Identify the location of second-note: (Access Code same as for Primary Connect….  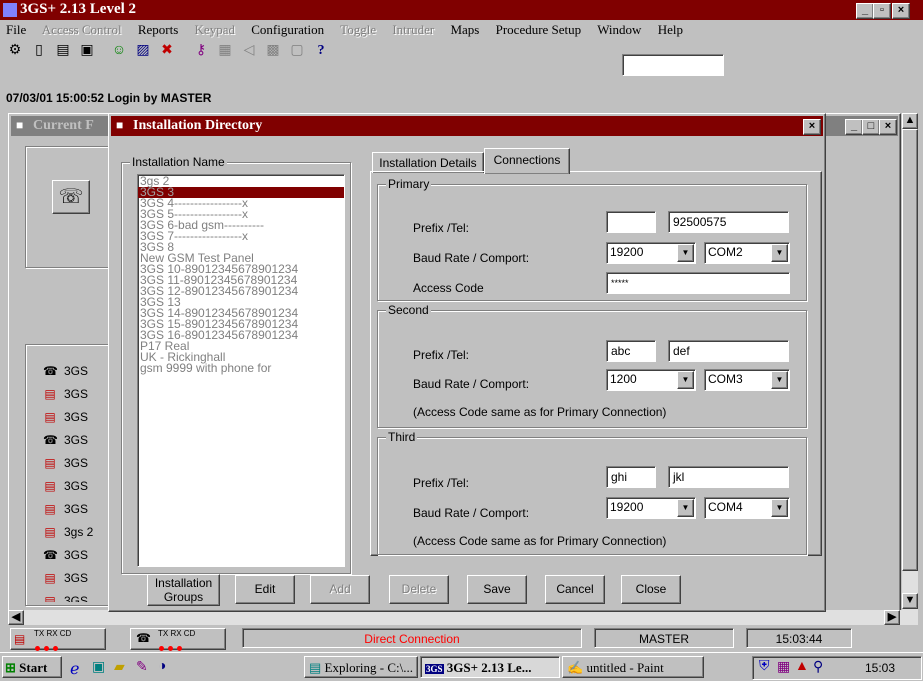
(540, 412).